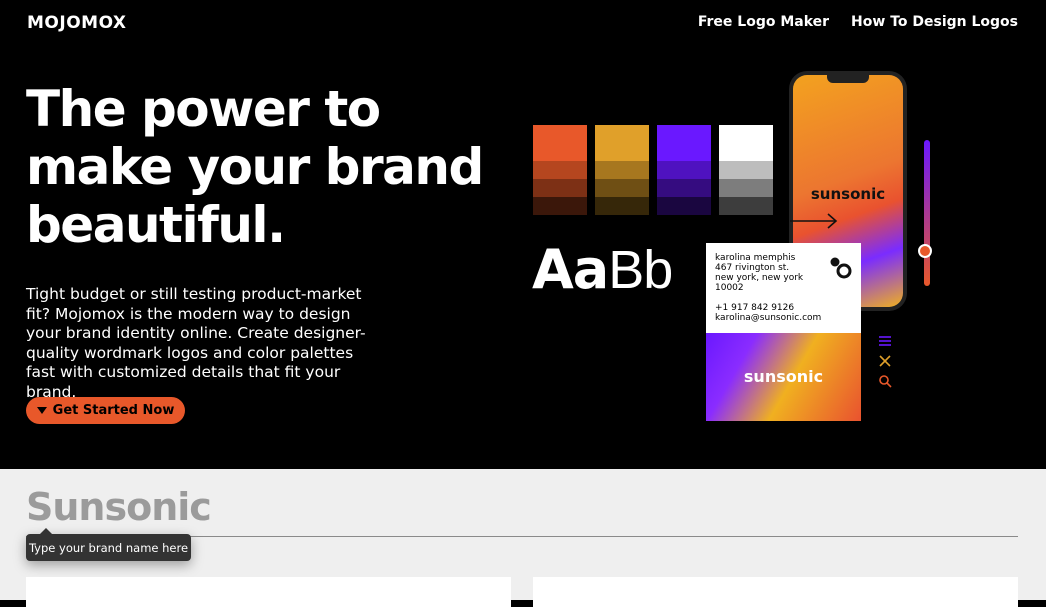 The image size is (1046, 607). What do you see at coordinates (570, 269) in the screenshot?
I see `type-sample-bold: Aa` at bounding box center [570, 269].